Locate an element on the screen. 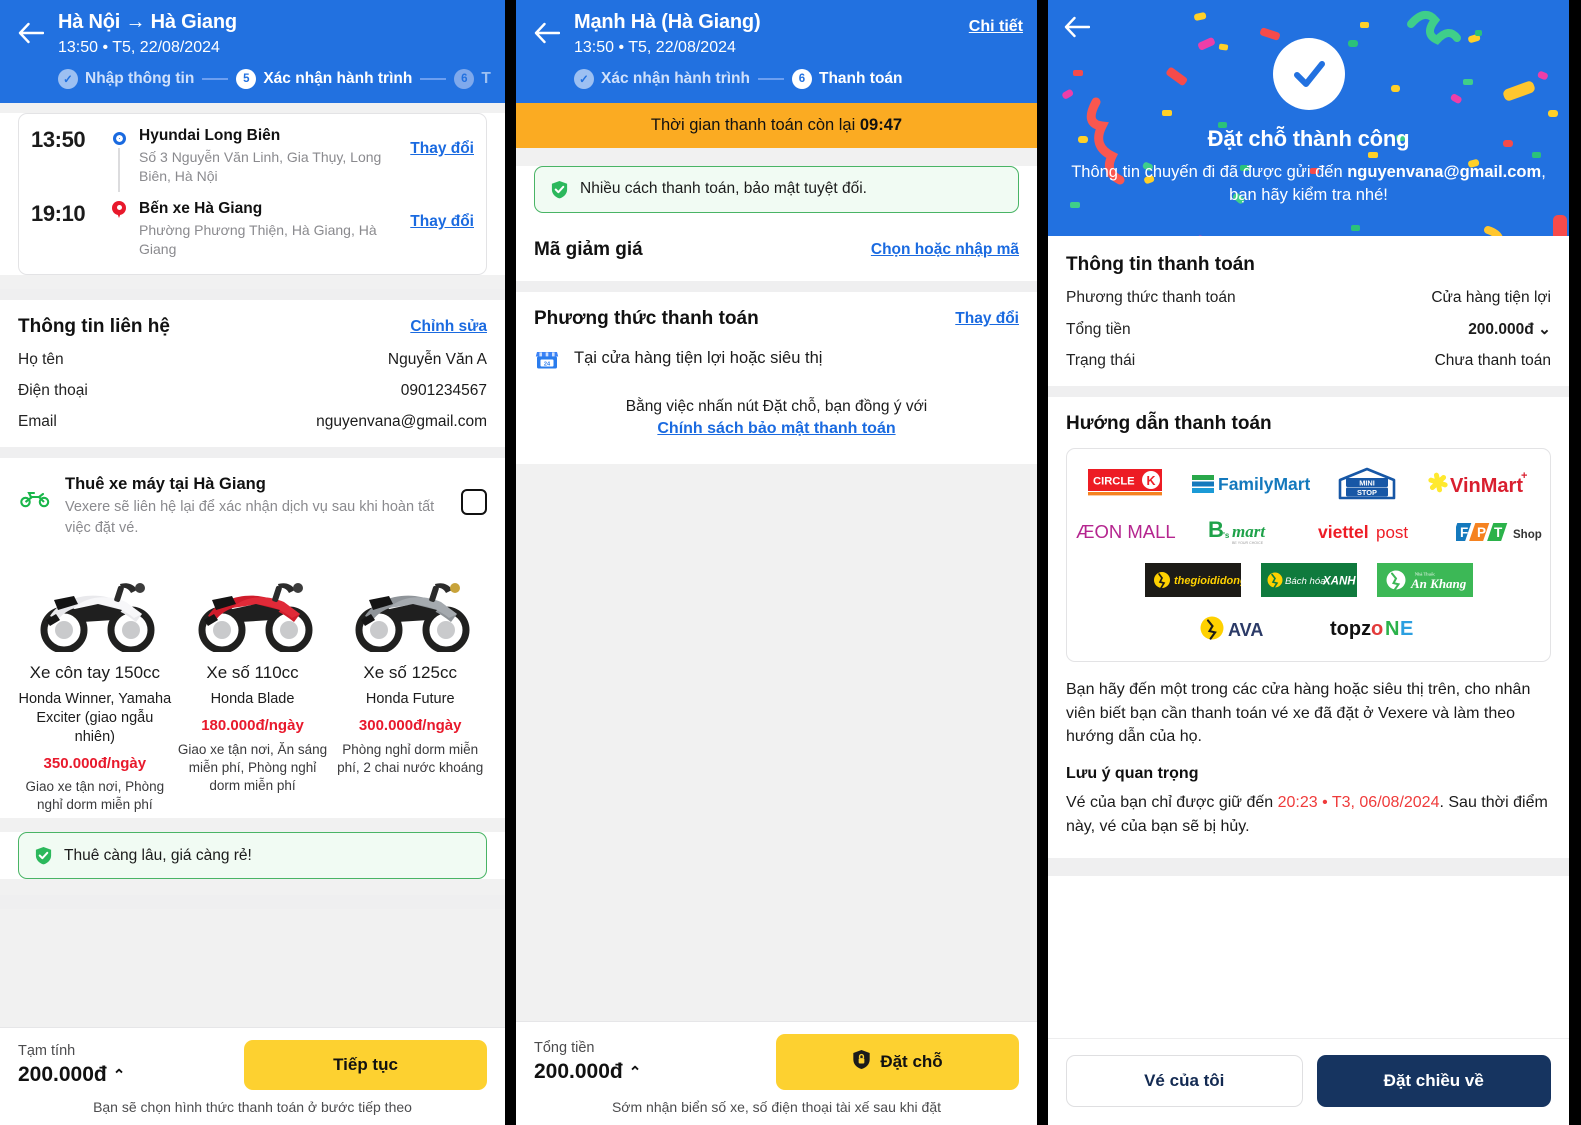 The height and width of the screenshot is (1125, 1581). bike-price: 300.000đ/ngày is located at coordinates (410, 726).